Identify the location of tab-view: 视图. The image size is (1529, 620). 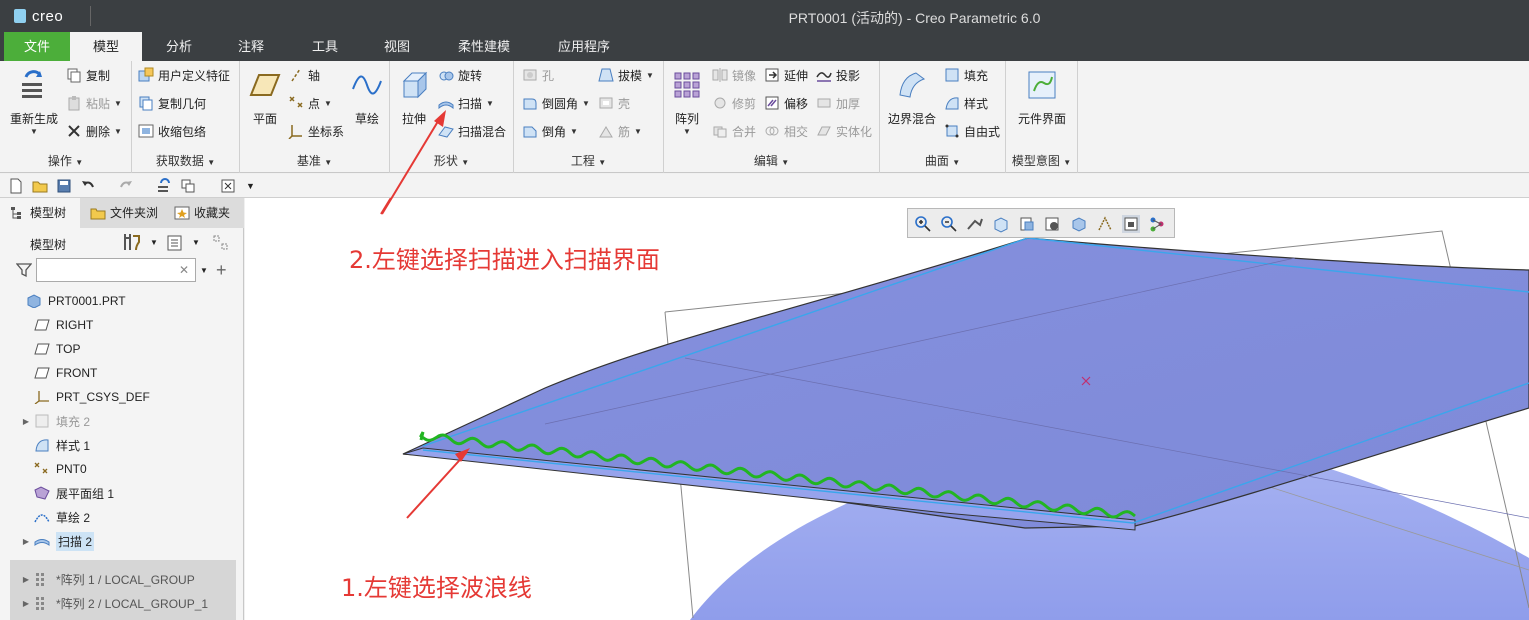
(397, 46).